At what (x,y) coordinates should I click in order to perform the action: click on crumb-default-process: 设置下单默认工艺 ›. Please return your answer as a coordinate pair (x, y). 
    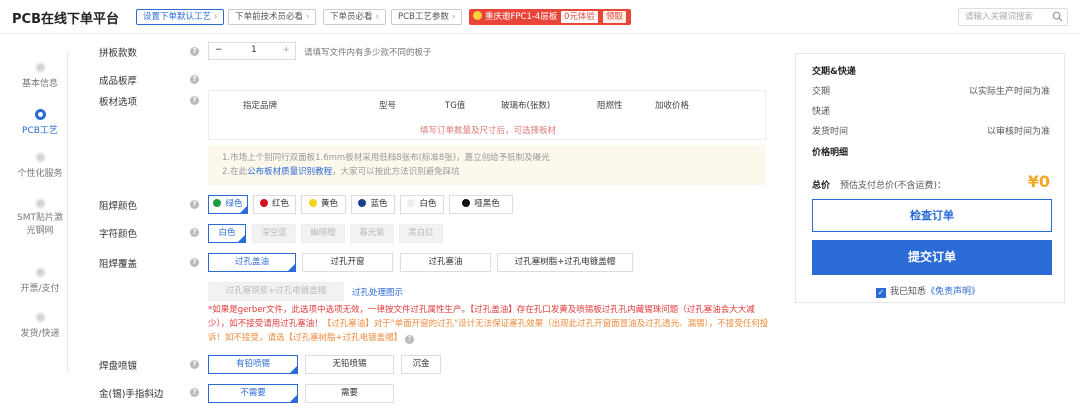
    Looking at the image, I should click on (180, 17).